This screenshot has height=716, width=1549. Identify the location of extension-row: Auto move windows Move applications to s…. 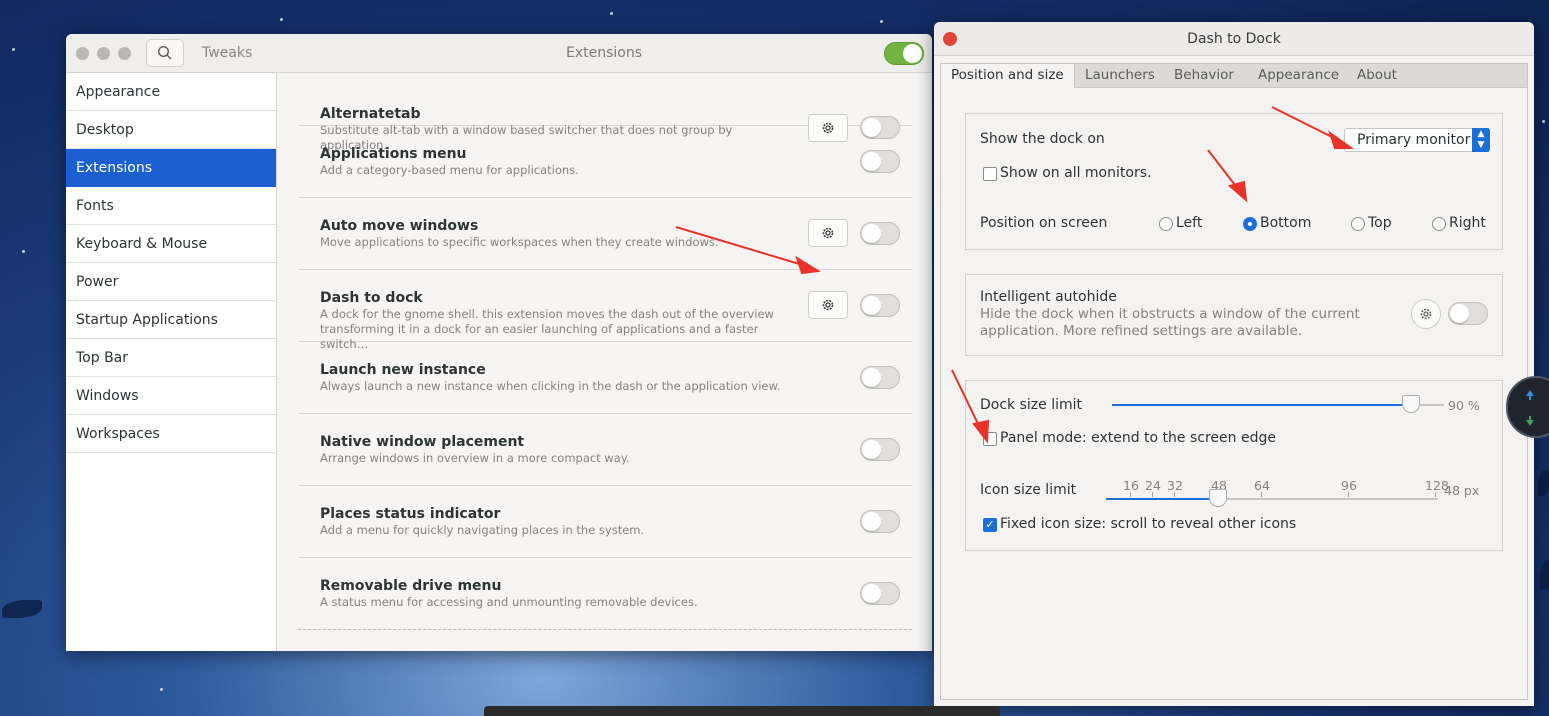
(605, 234).